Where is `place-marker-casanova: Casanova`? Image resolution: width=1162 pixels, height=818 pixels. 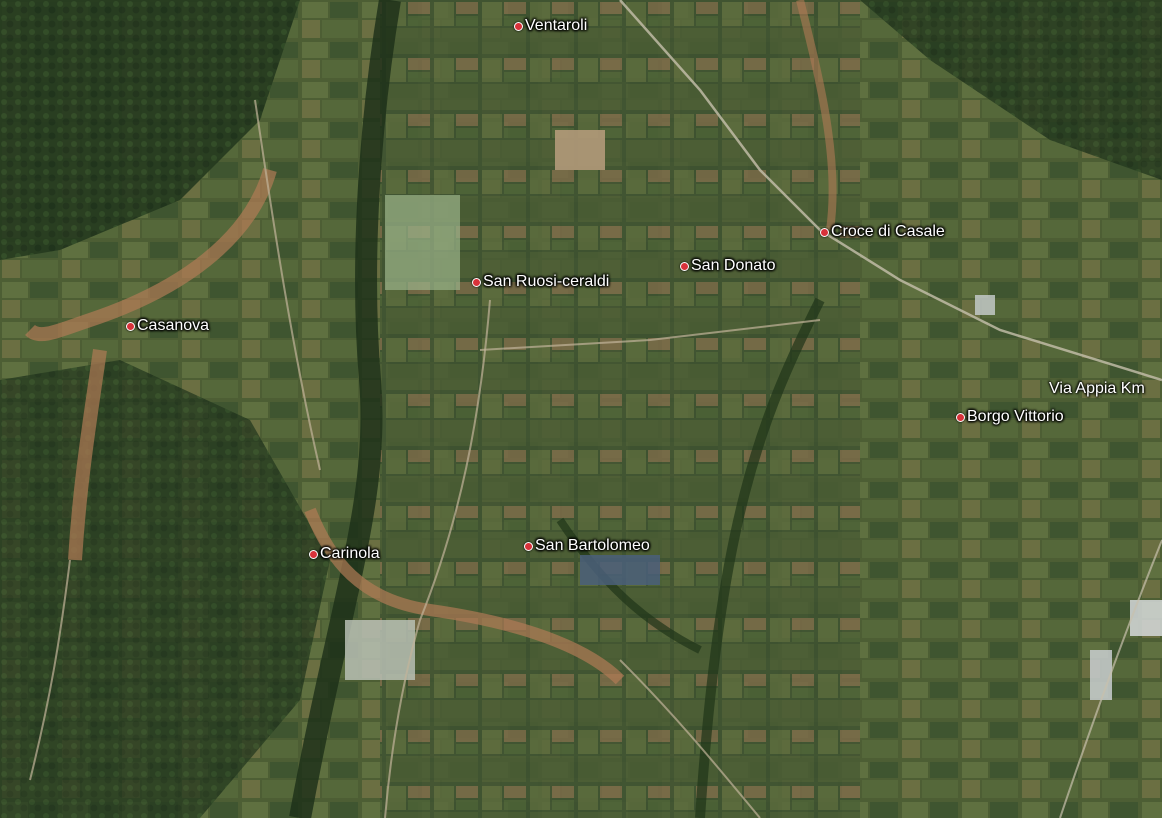
place-marker-casanova: Casanova is located at coordinates (167, 326).